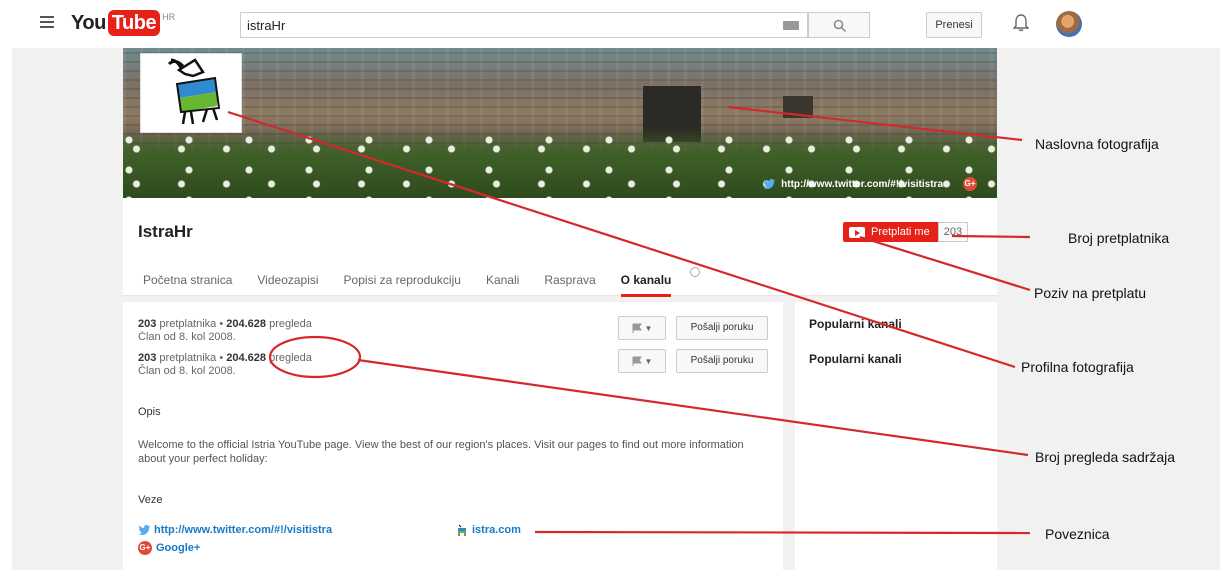  Describe the element at coordinates (1021, 23) in the screenshot. I see `bell-icon` at that location.